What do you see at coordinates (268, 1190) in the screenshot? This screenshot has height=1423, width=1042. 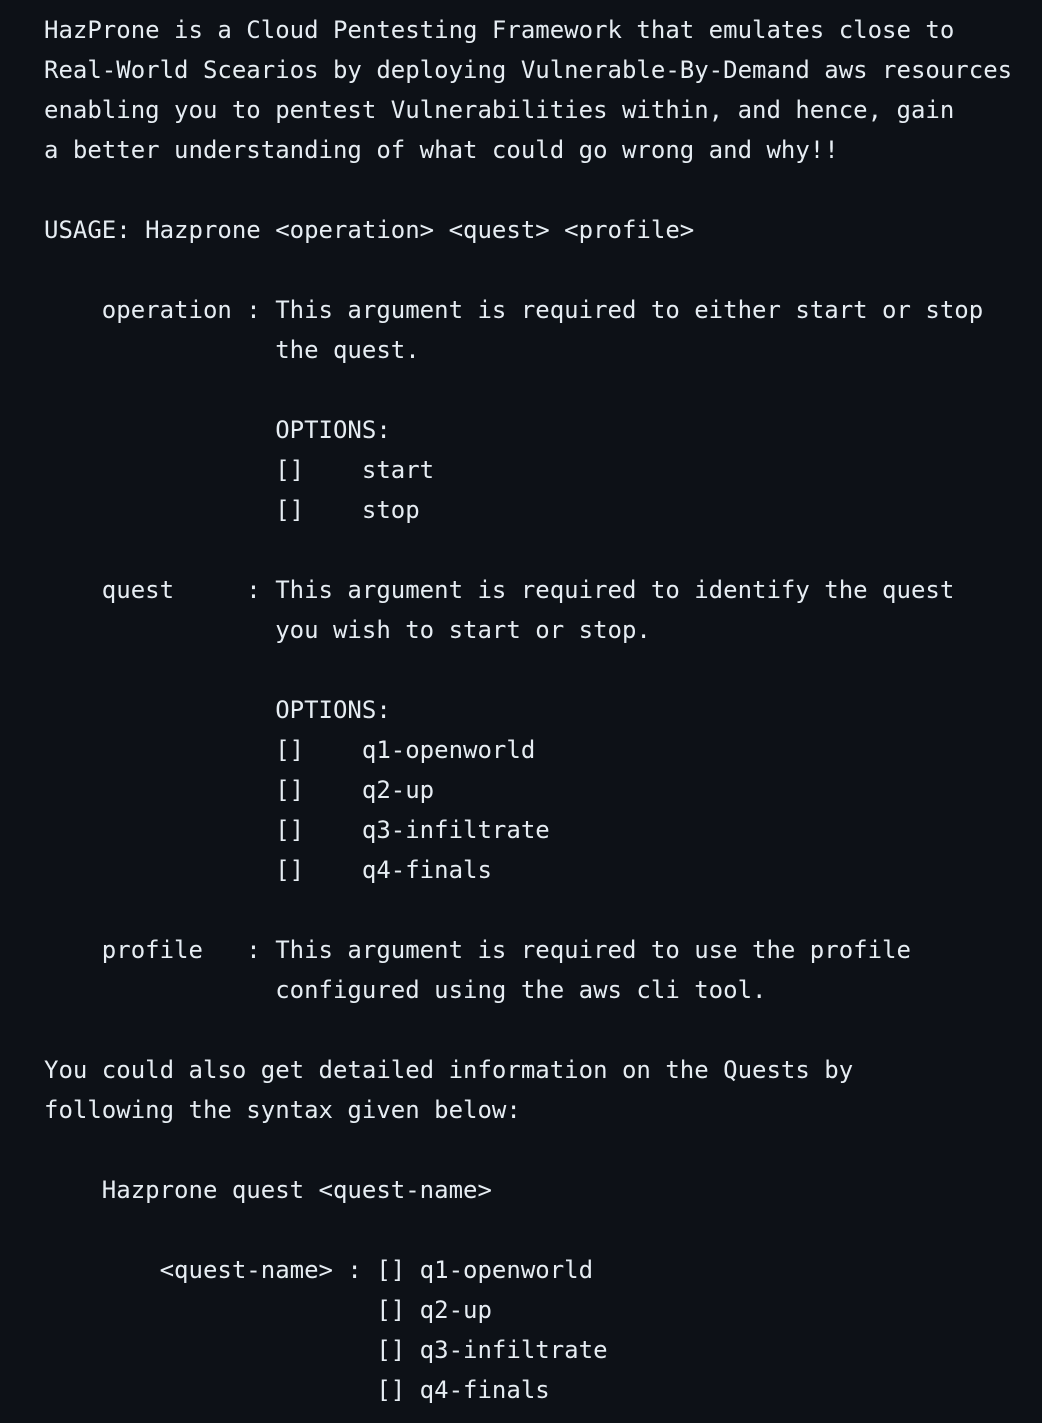 I see `quest-syntax-line: Hazprone quest <quest-name>` at bounding box center [268, 1190].